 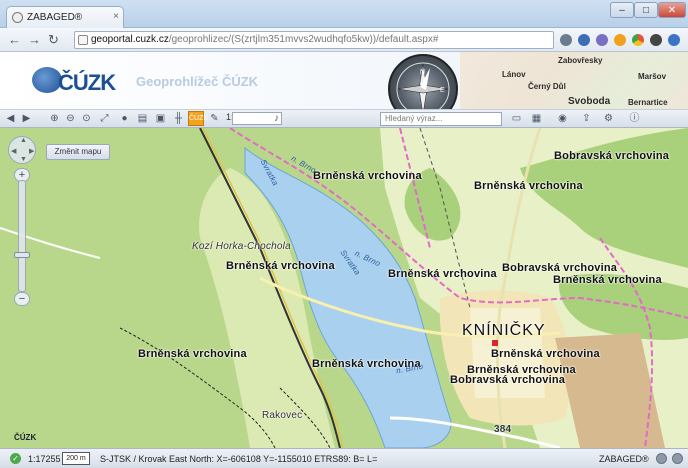 What do you see at coordinates (634, 118) in the screenshot?
I see `help-icon: ⓘ` at bounding box center [634, 118].